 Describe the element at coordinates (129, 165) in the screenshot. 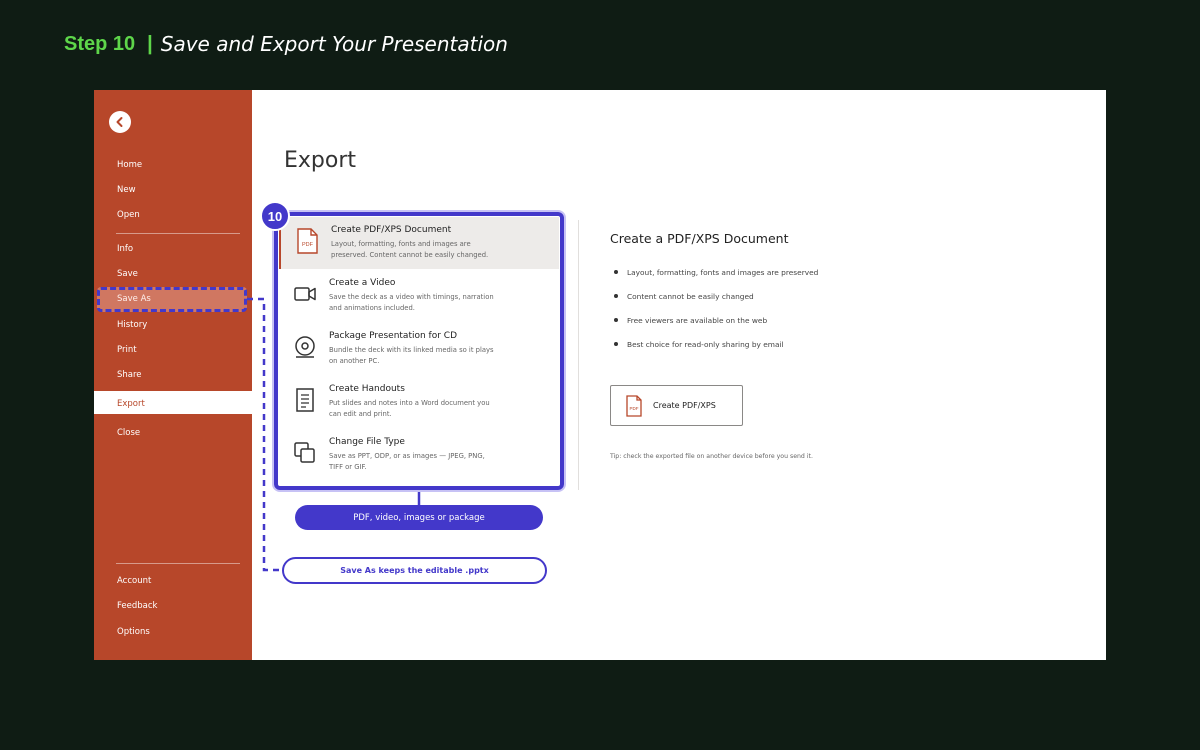

I see `sidebar-item-home: Home` at that location.